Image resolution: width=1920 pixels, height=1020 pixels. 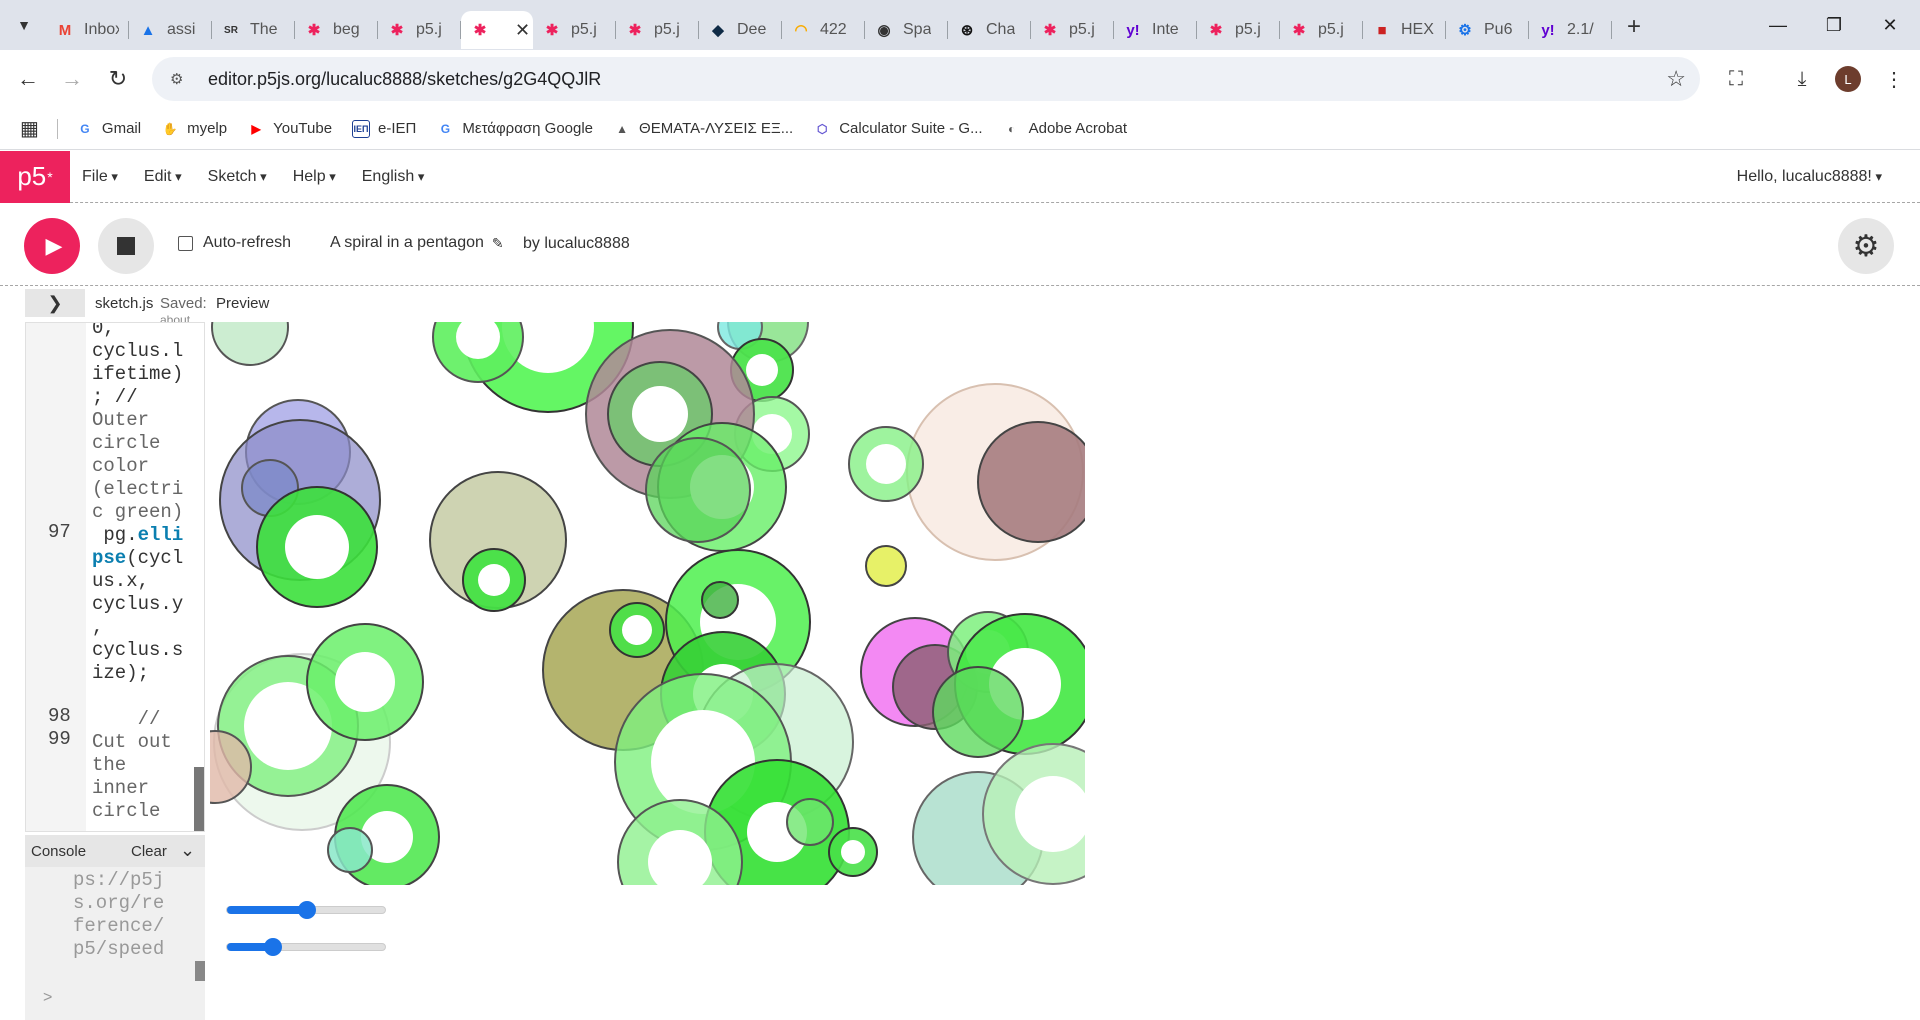 What do you see at coordinates (1676, 79) in the screenshot?
I see `bookmark-star-icon: ☆` at bounding box center [1676, 79].